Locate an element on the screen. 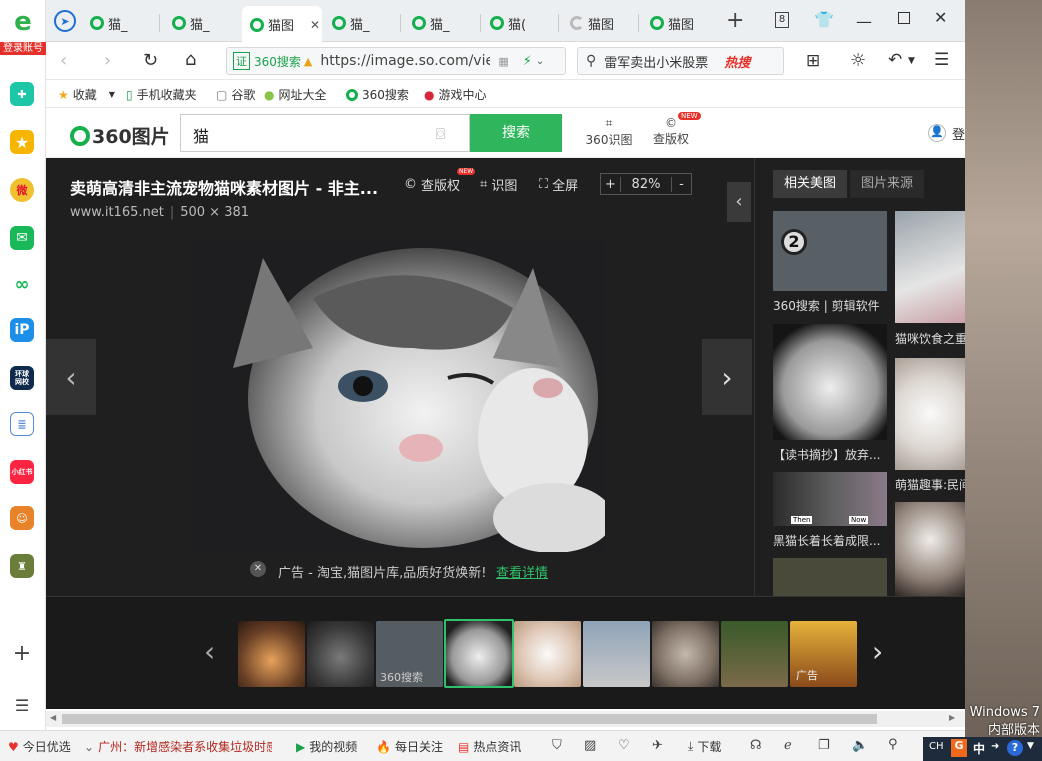  shield-icon: ⛉ is located at coordinates (557, 745).